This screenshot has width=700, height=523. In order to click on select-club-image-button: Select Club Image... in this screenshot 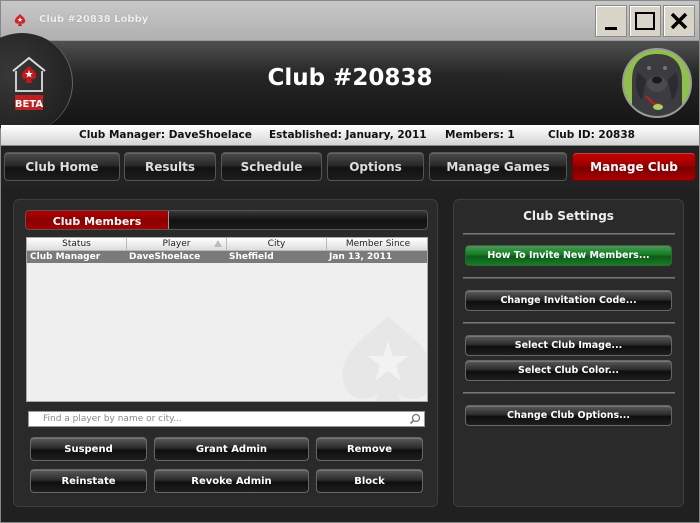, I will do `click(568, 345)`.